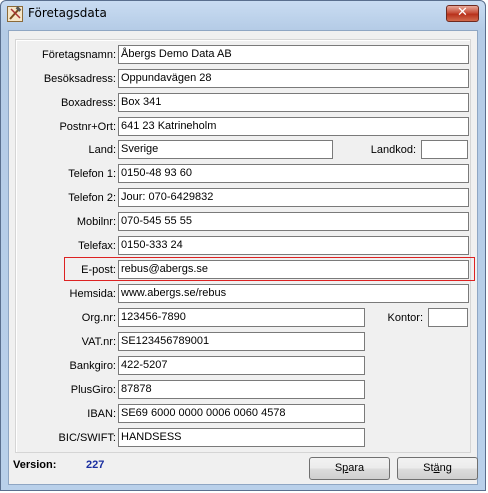  Describe the element at coordinates (405, 318) in the screenshot. I see `office-label: Kontor:` at that location.